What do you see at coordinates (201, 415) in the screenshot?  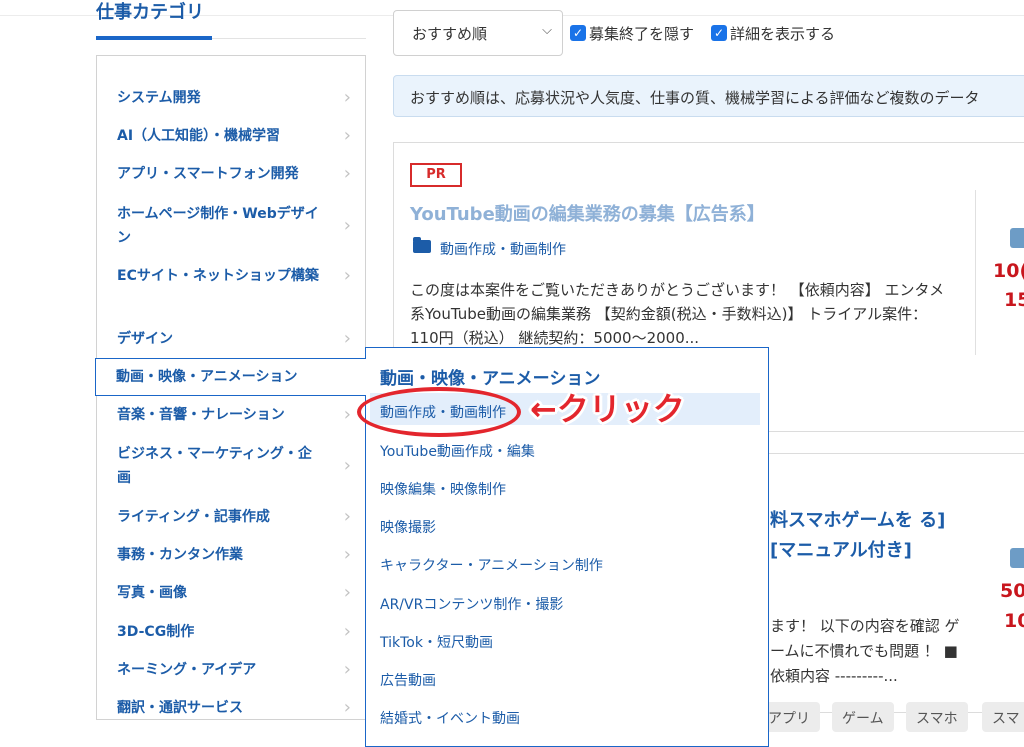 I see `sidebar-item-label: 音楽・音響・ナレーション` at bounding box center [201, 415].